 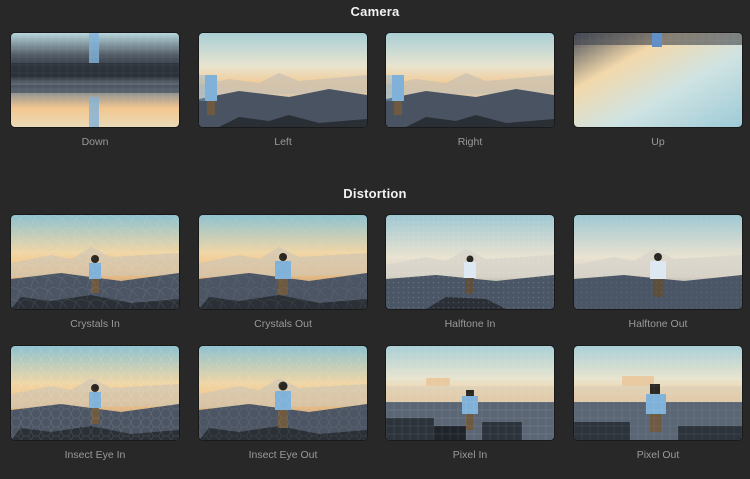 I want to click on transition-tile-down: Down, so click(x=95, y=90).